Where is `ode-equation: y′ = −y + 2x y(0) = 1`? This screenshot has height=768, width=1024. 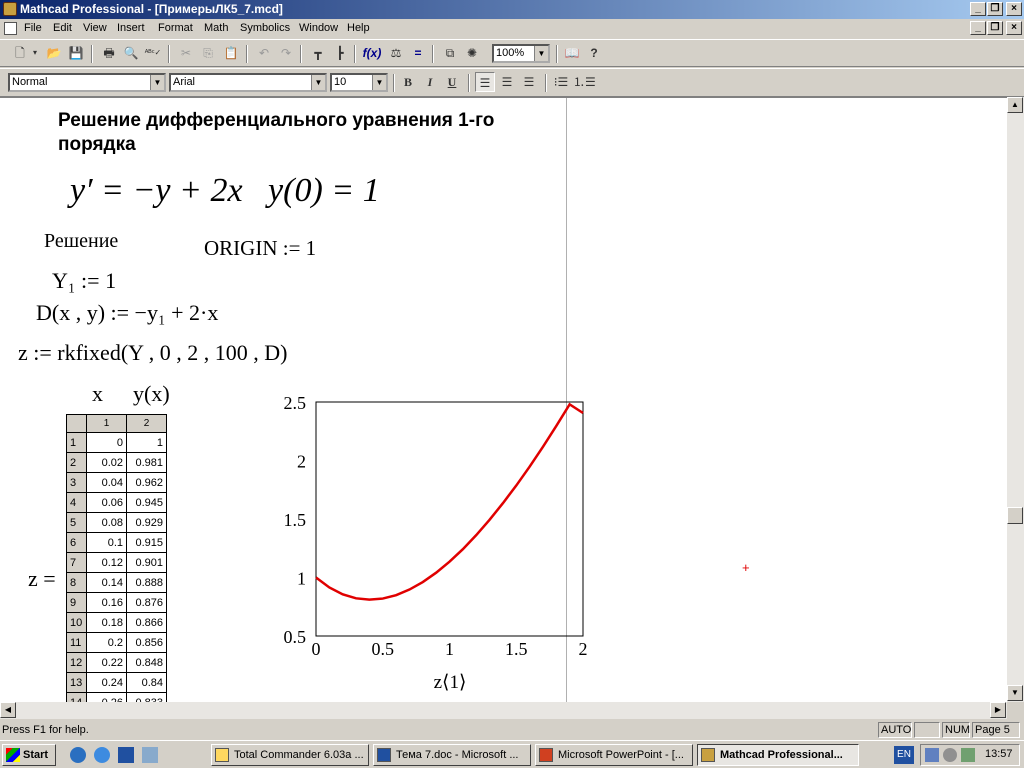
ode-equation: y′ = −y + 2x y(0) = 1 is located at coordinates (225, 191).